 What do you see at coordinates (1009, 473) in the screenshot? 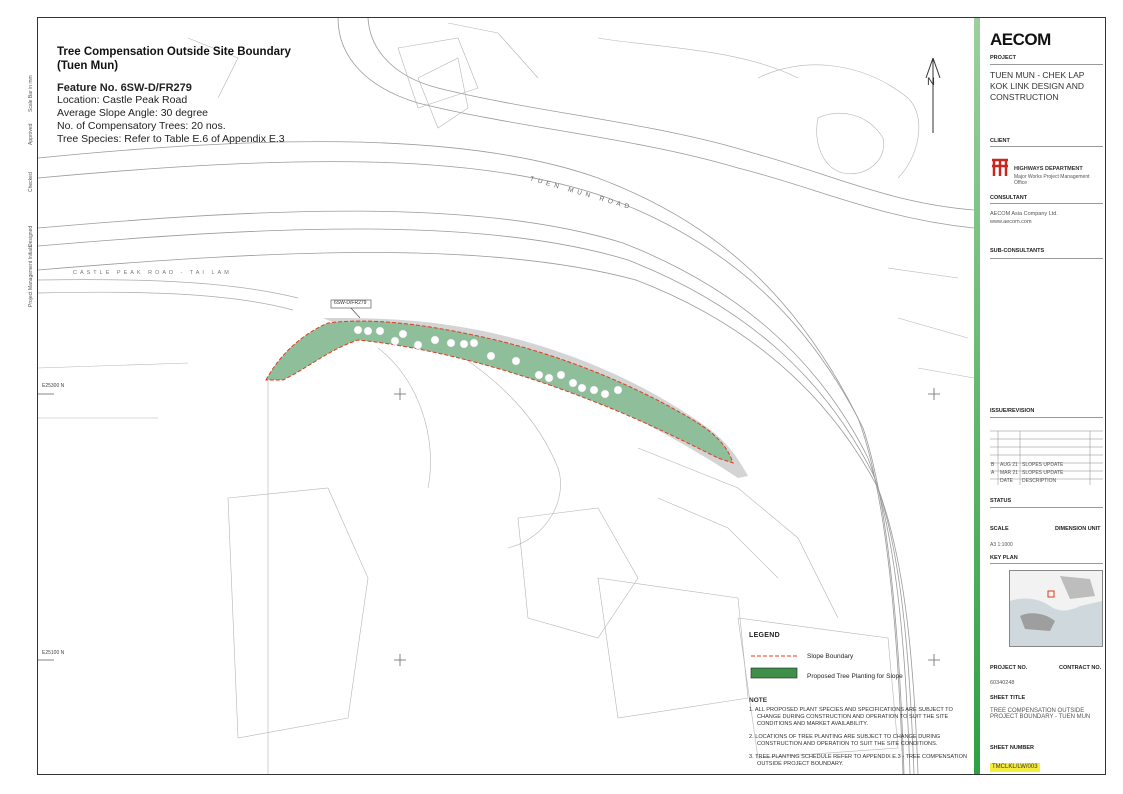
I see `rev-a-date: MAR 21` at bounding box center [1009, 473].